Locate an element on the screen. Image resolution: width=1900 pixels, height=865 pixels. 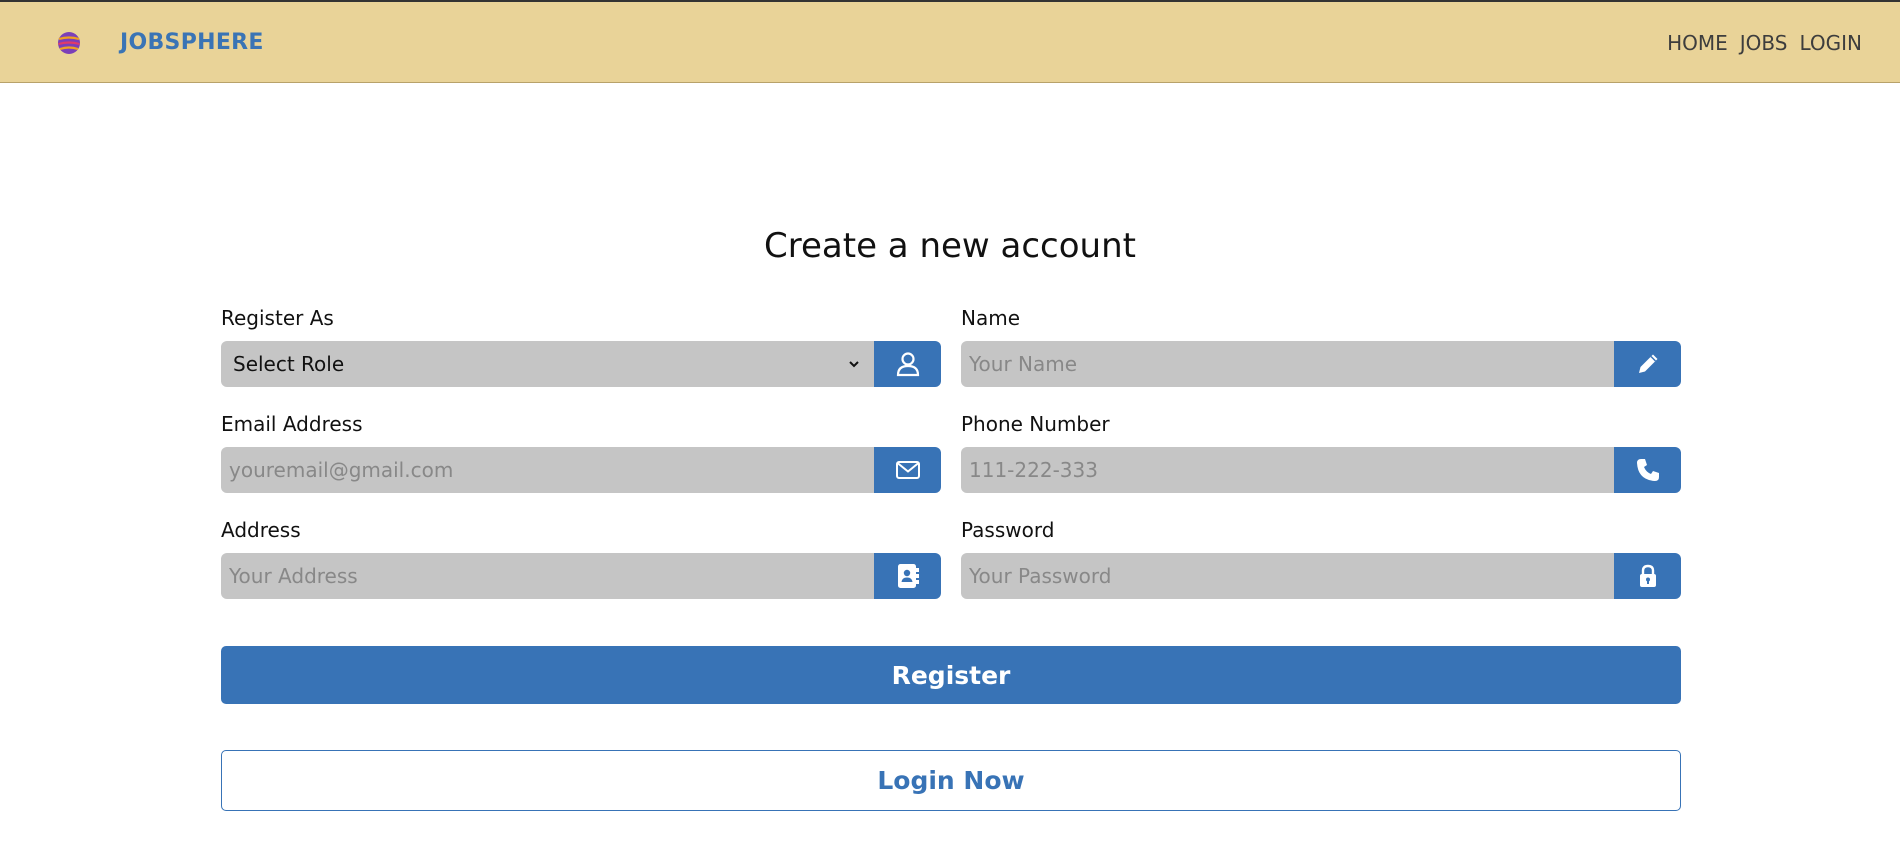
address-input is located at coordinates (547, 576).